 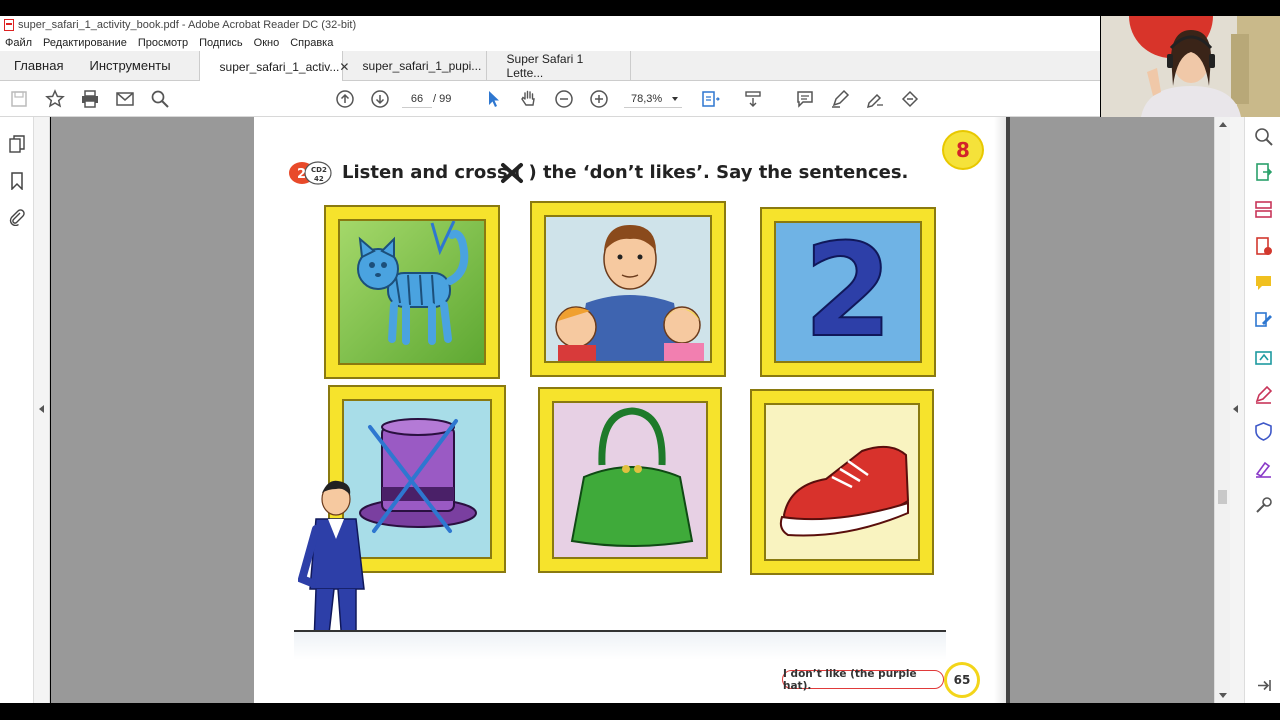 I want to click on right-tools-panel, so click(x=1262, y=410).